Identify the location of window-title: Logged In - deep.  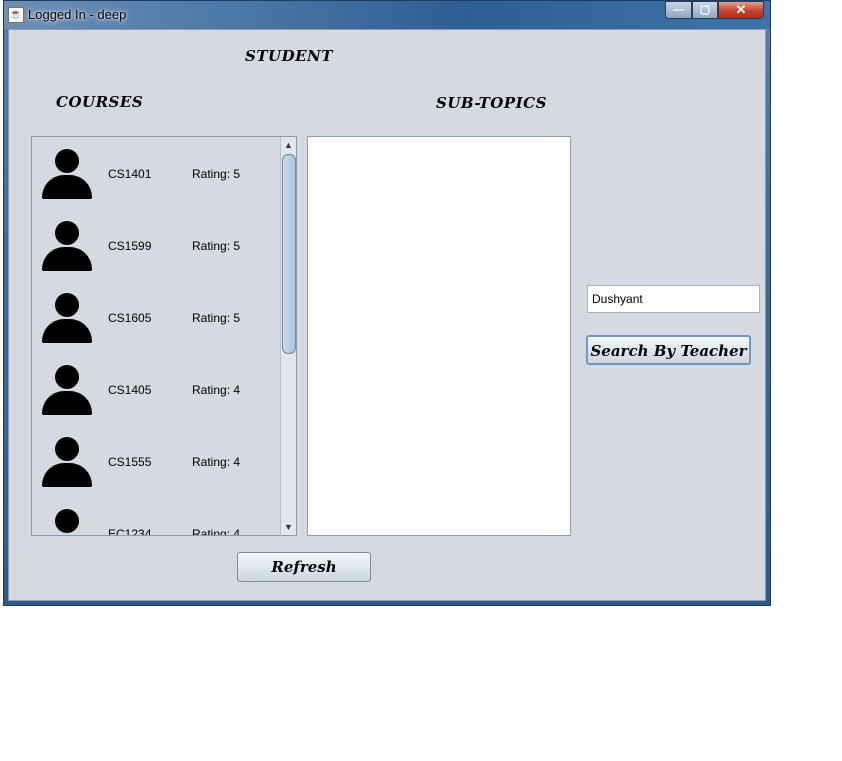
(77, 14).